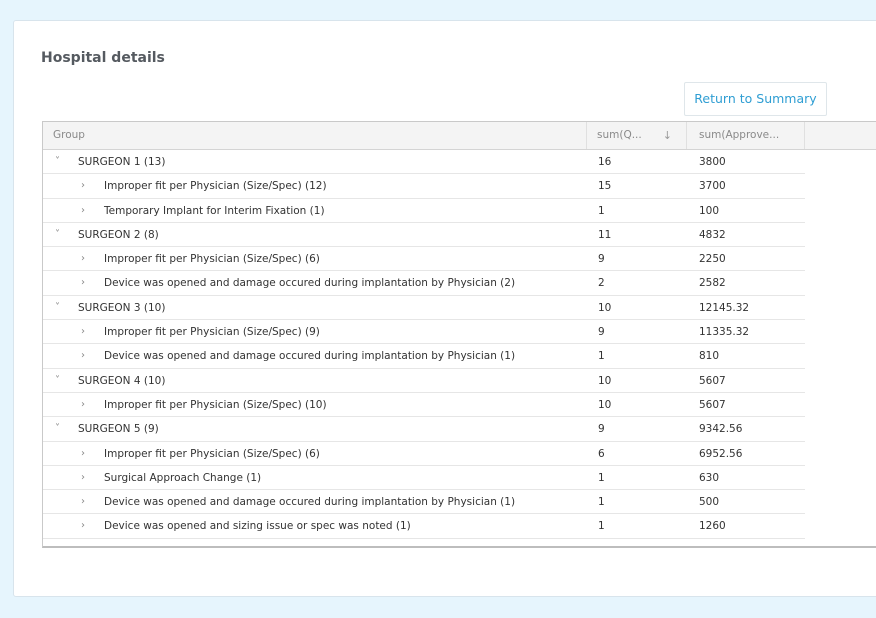  I want to click on page-title: Hospital details, so click(103, 58).